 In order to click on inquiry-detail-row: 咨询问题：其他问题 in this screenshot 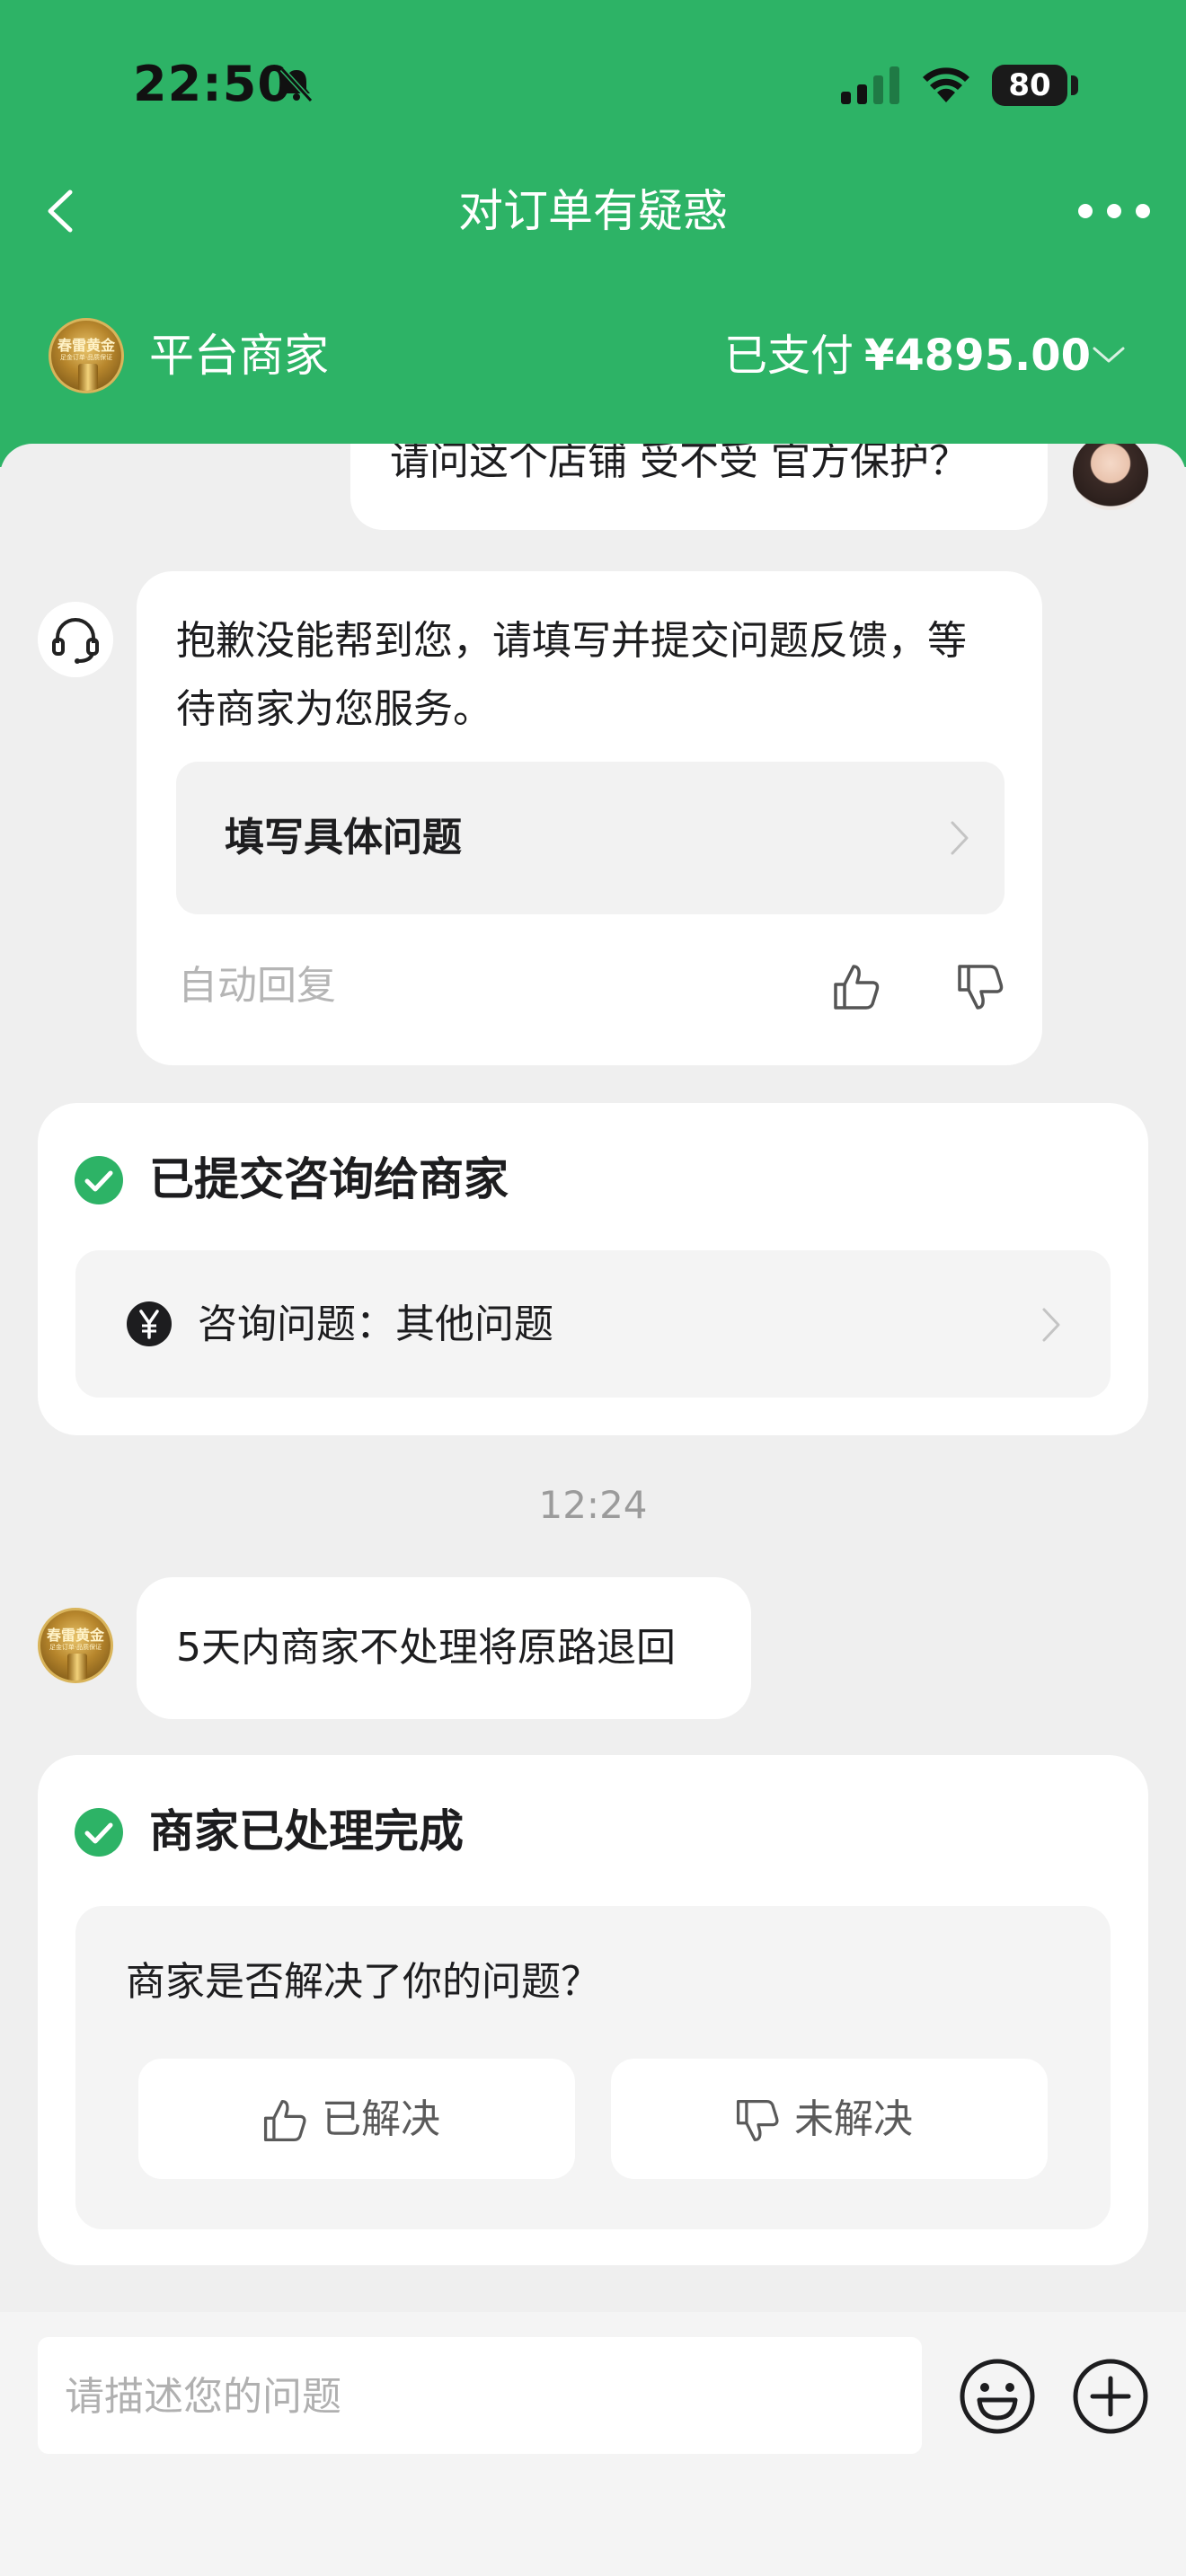, I will do `click(593, 1324)`.